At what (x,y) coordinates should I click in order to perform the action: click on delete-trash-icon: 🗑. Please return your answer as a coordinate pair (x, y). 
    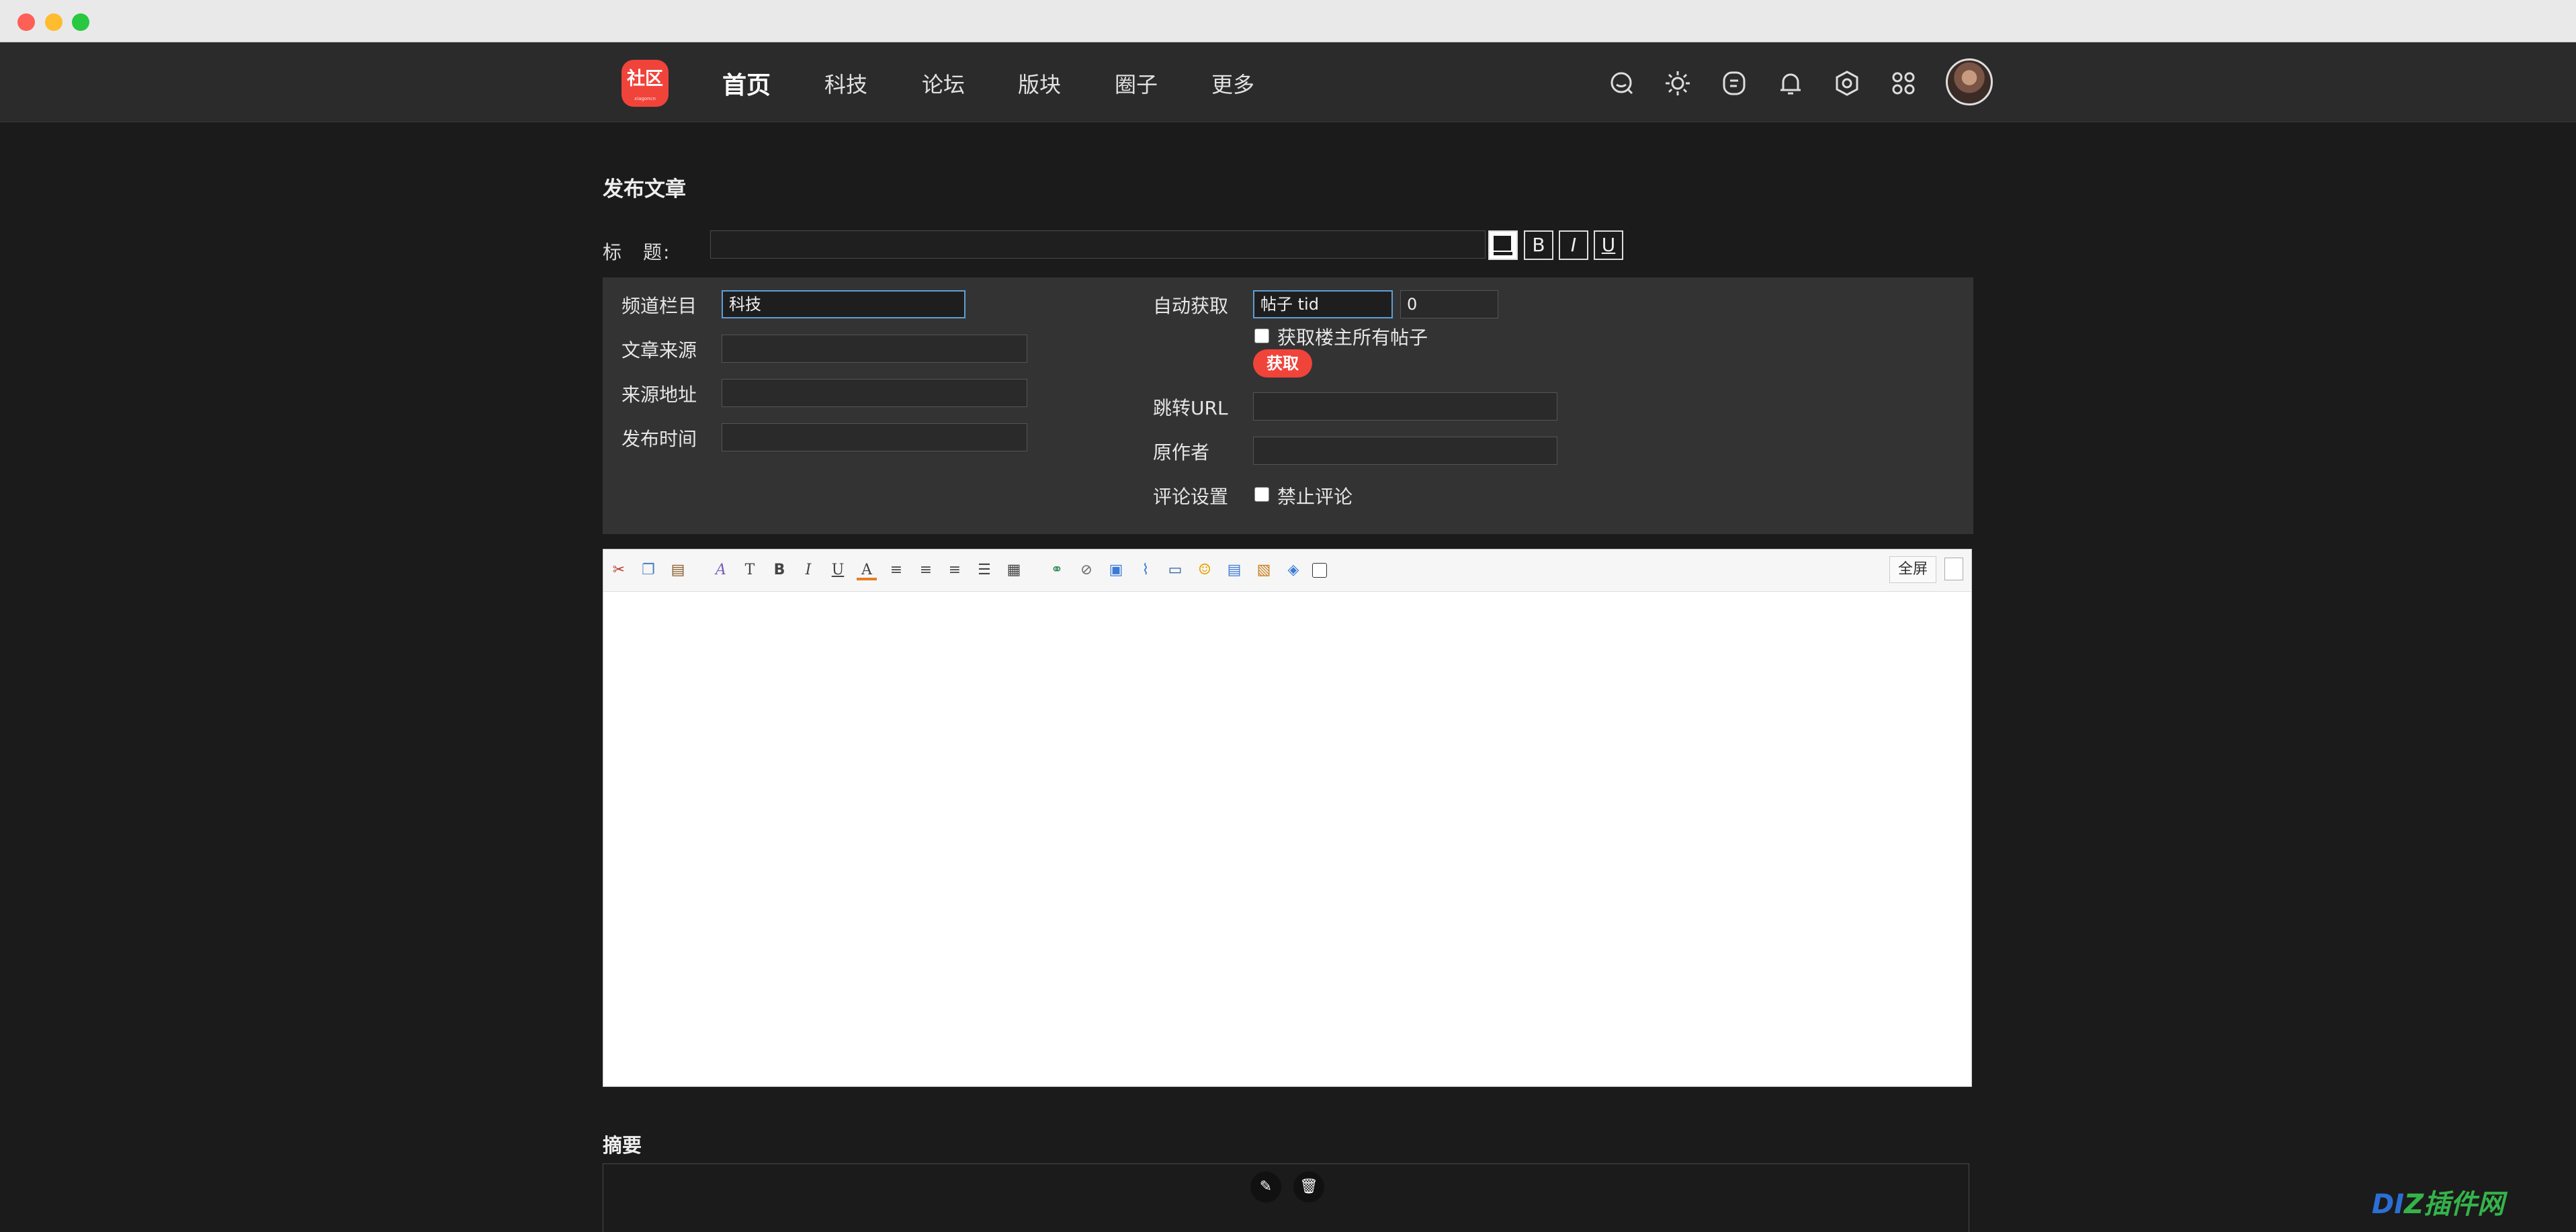
    Looking at the image, I should click on (1308, 1187).